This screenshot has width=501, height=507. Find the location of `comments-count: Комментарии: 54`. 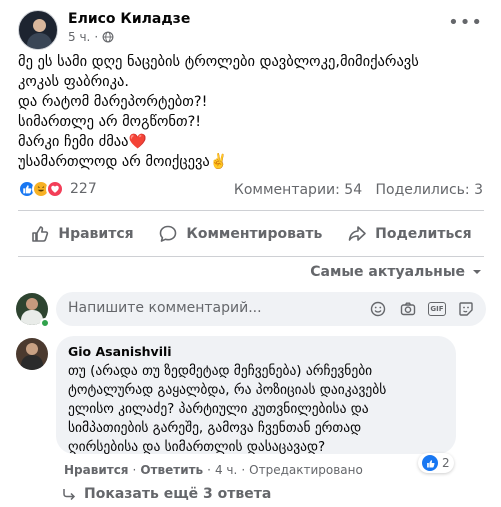

comments-count: Комментарии: 54 is located at coordinates (298, 190).